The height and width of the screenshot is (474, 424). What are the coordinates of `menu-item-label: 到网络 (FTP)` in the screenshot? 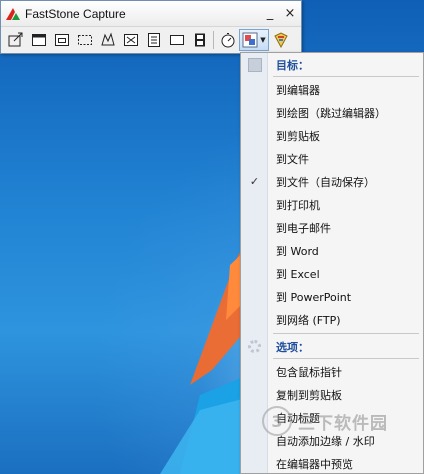 It's located at (308, 320).